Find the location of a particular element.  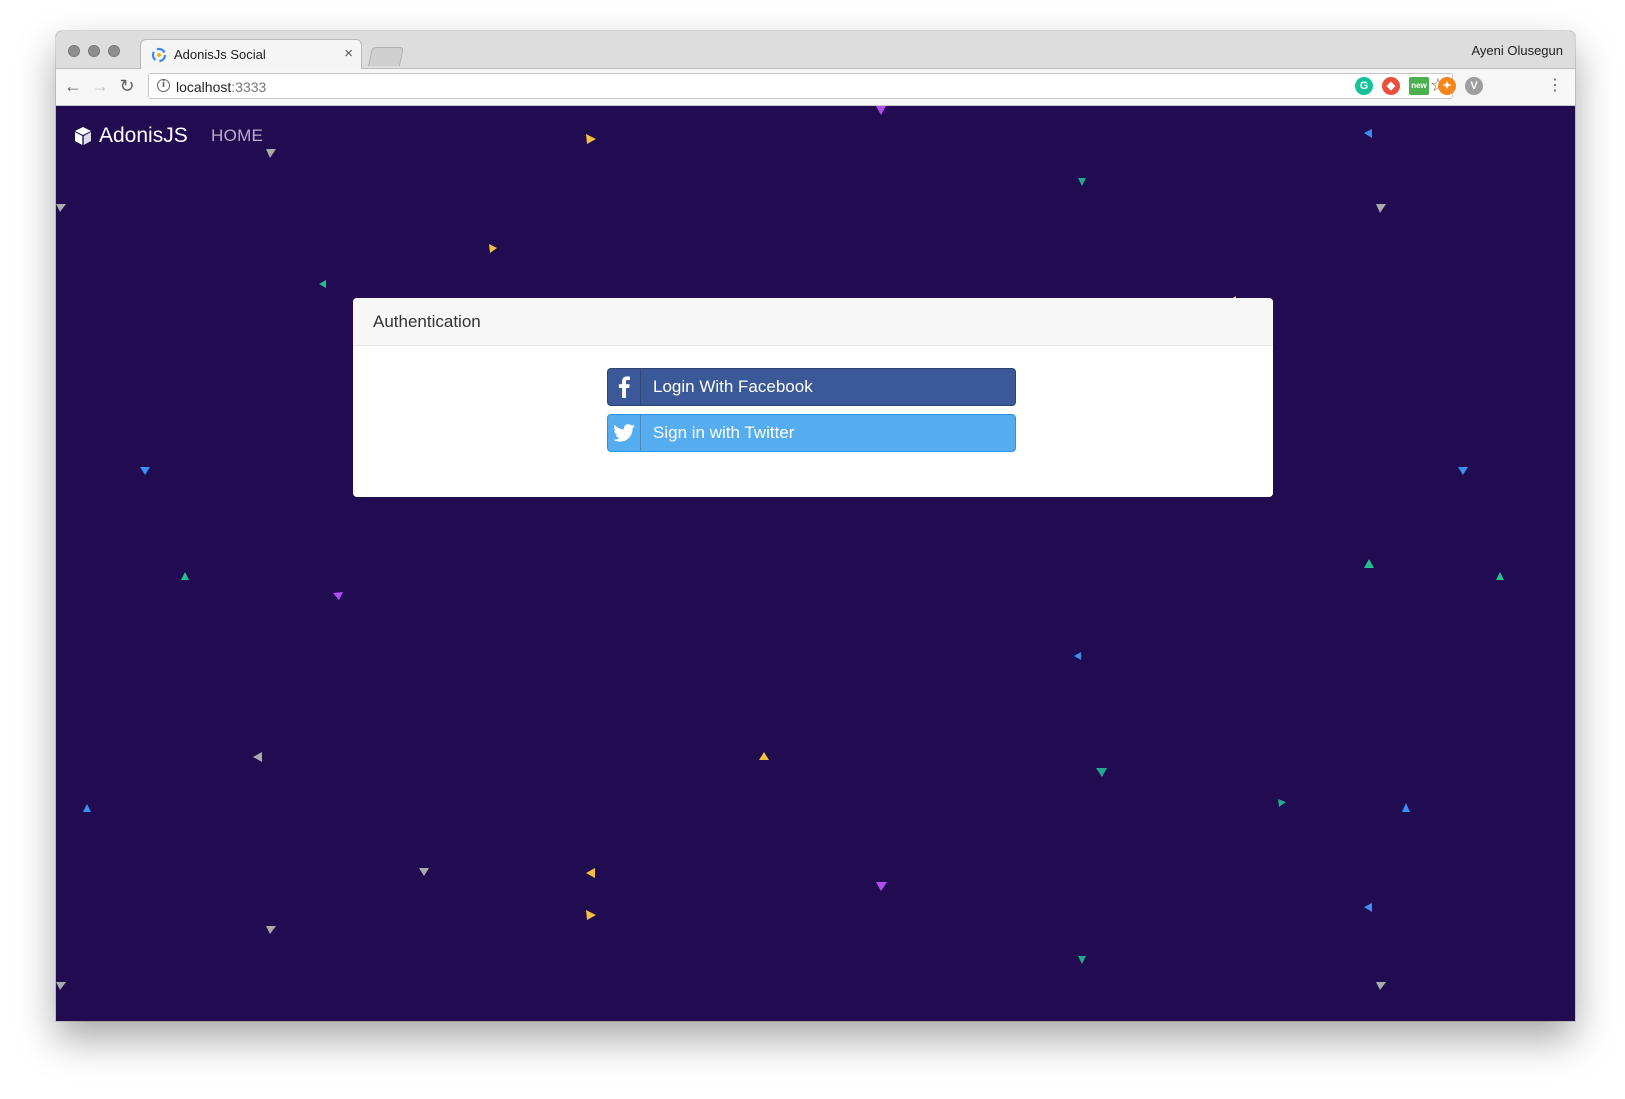

profile-name: Ayeni Olusegun is located at coordinates (1517, 50).